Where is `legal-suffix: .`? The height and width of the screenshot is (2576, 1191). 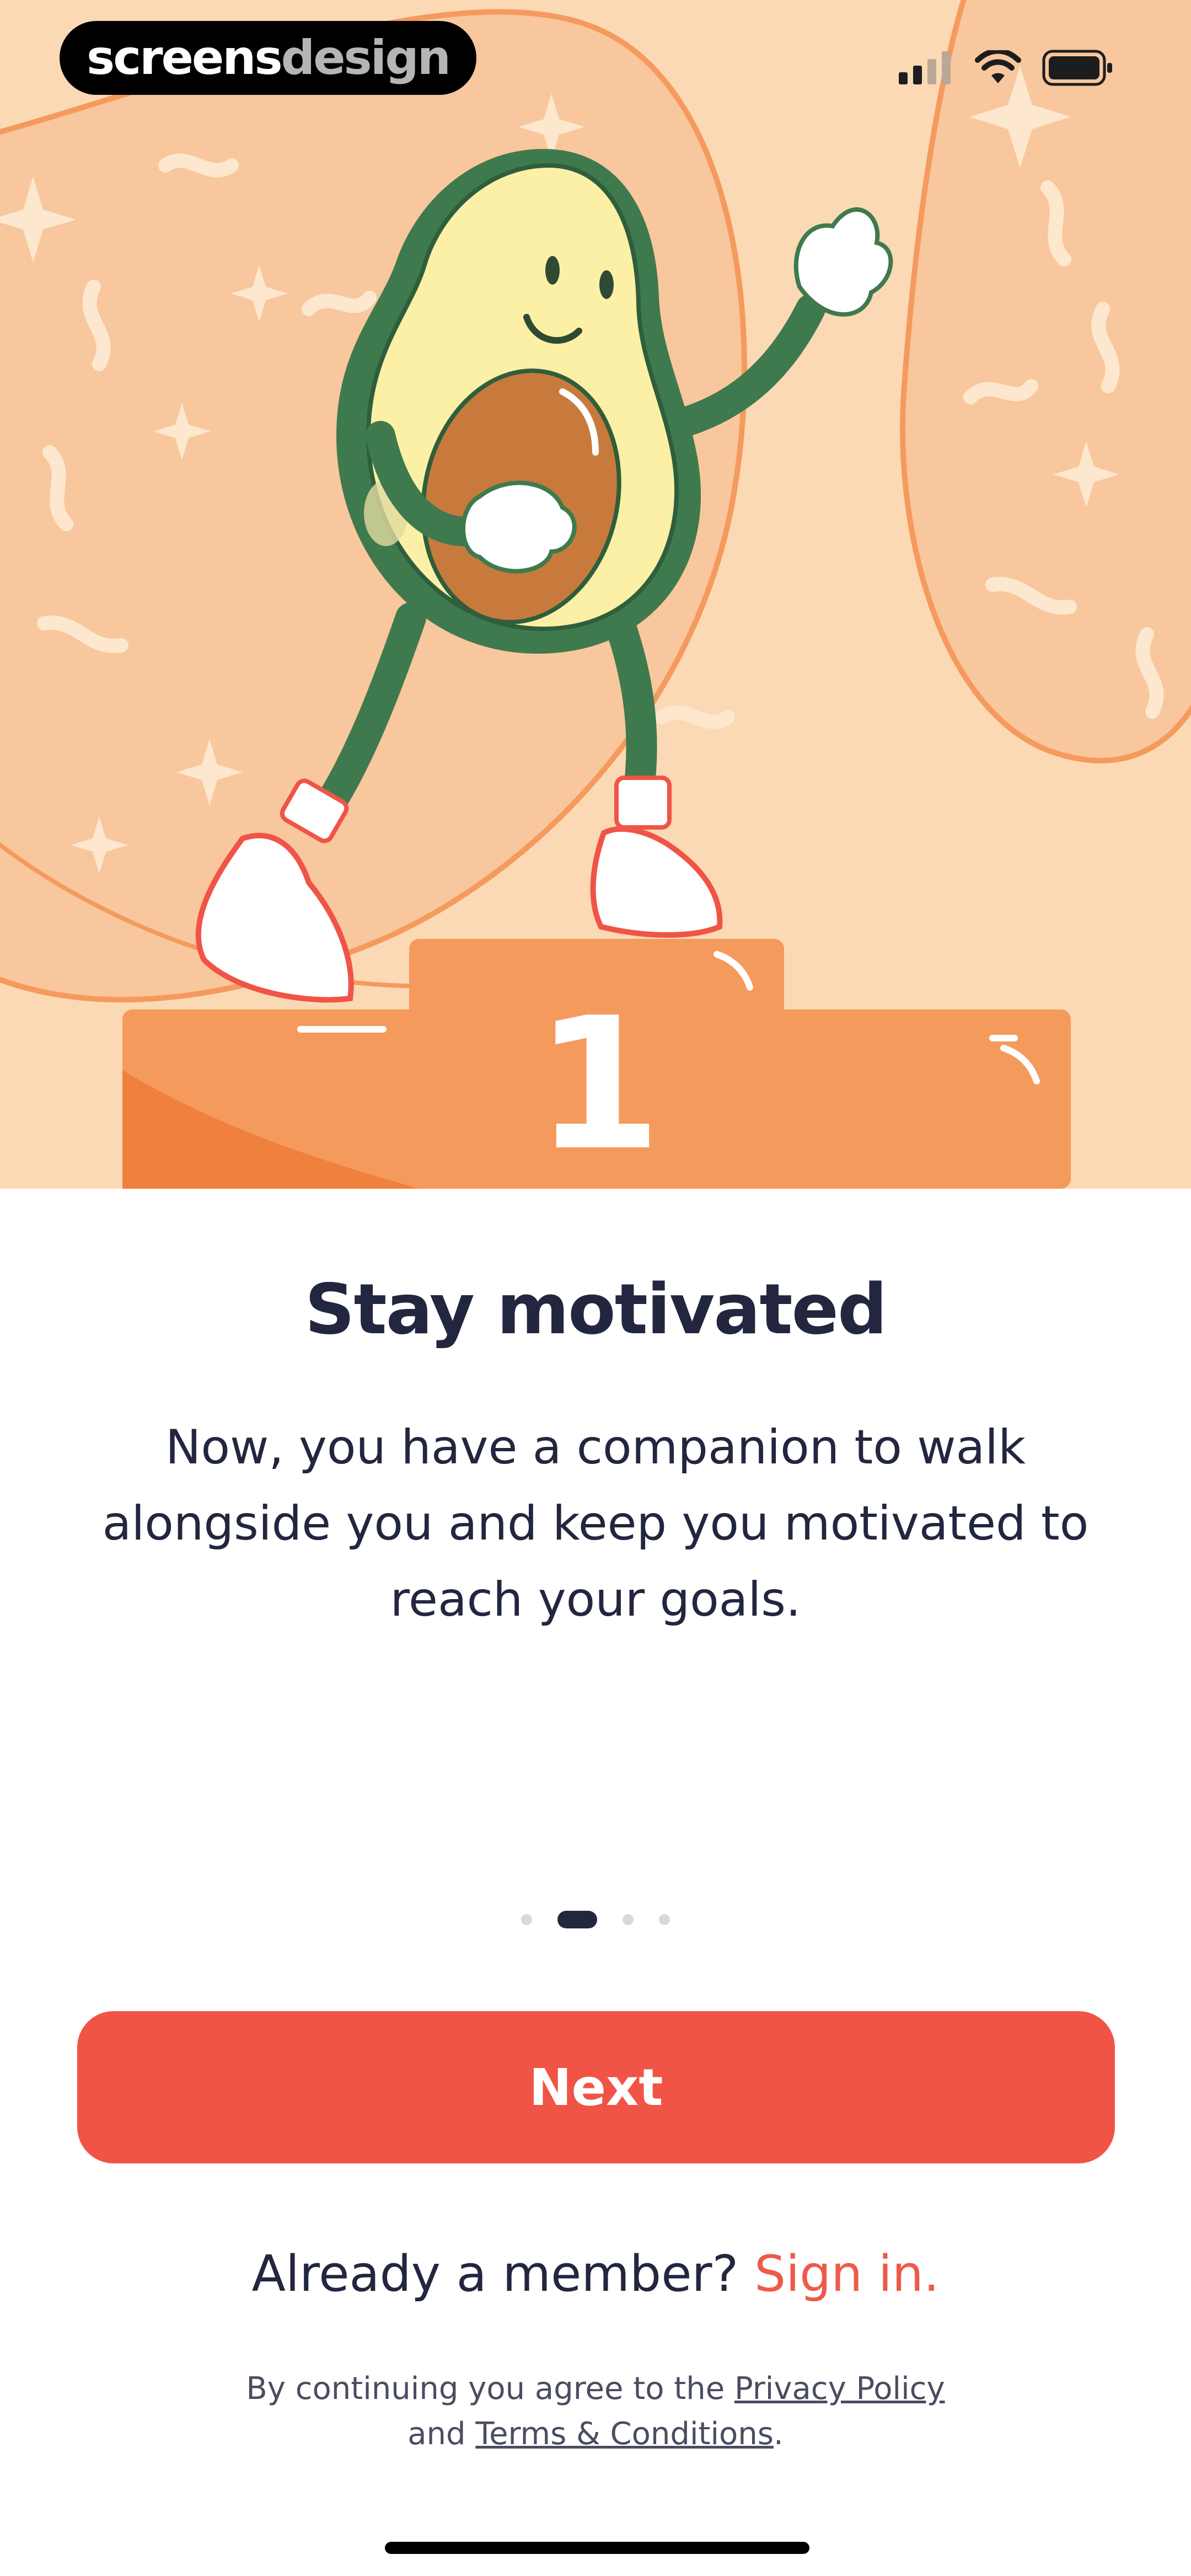
legal-suffix: . is located at coordinates (779, 2434).